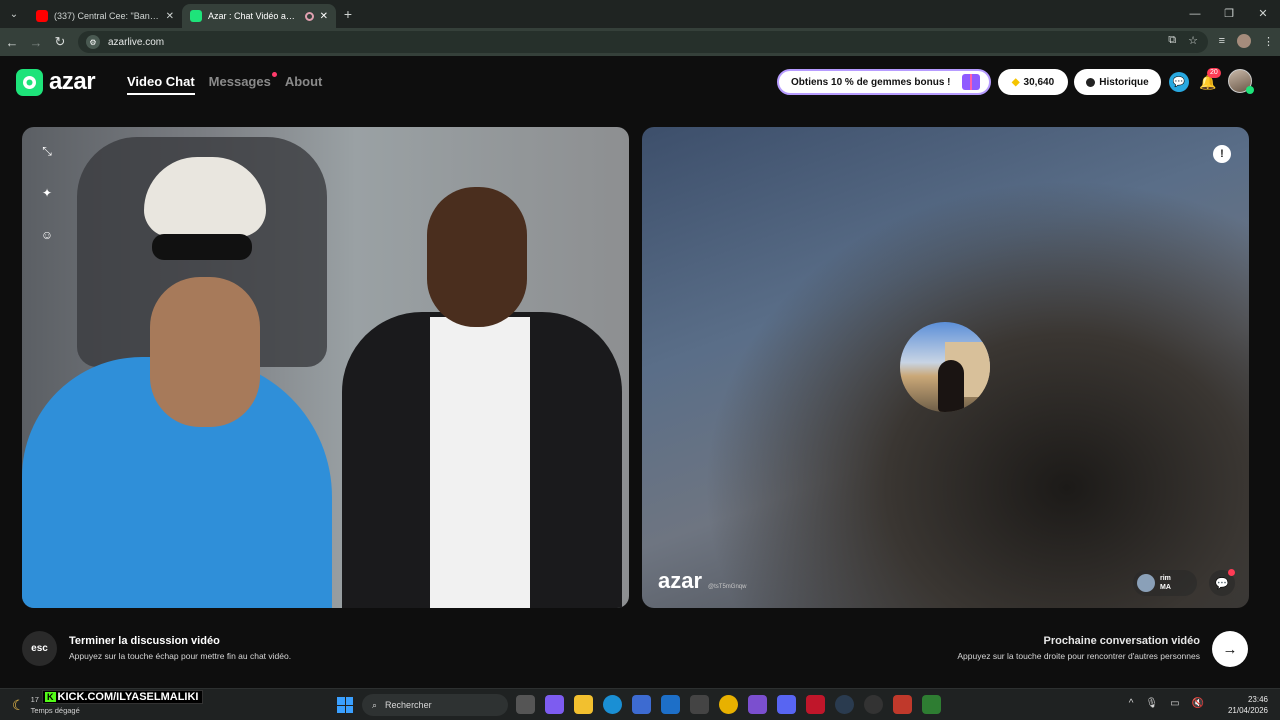  I want to click on taskbar-apps, so click(728, 704).